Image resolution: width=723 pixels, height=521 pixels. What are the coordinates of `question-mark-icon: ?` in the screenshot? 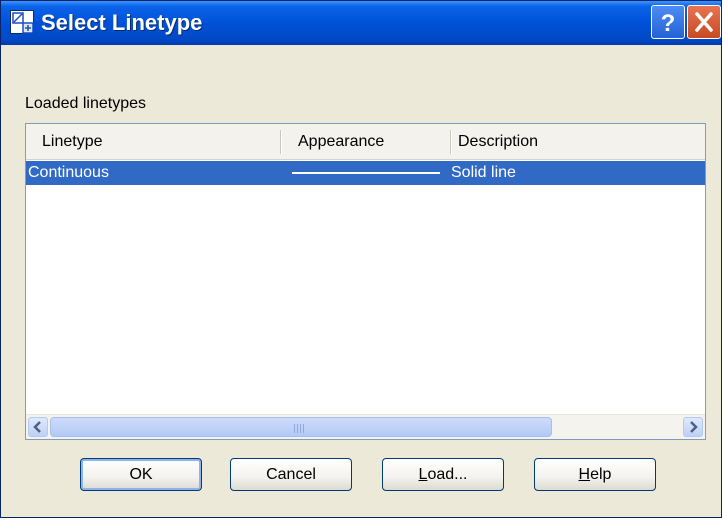 It's located at (668, 23).